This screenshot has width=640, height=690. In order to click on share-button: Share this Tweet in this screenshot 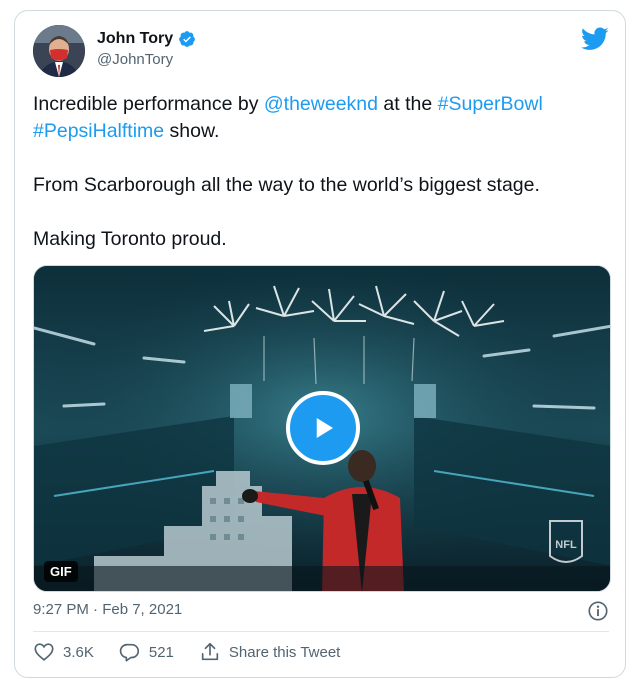, I will do `click(269, 652)`.